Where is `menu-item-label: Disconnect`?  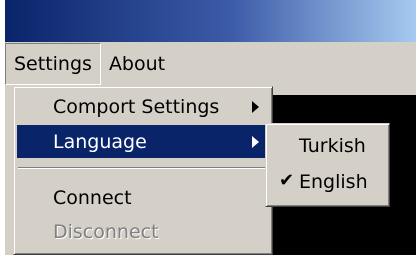 menu-item-label: Disconnect is located at coordinates (106, 231).